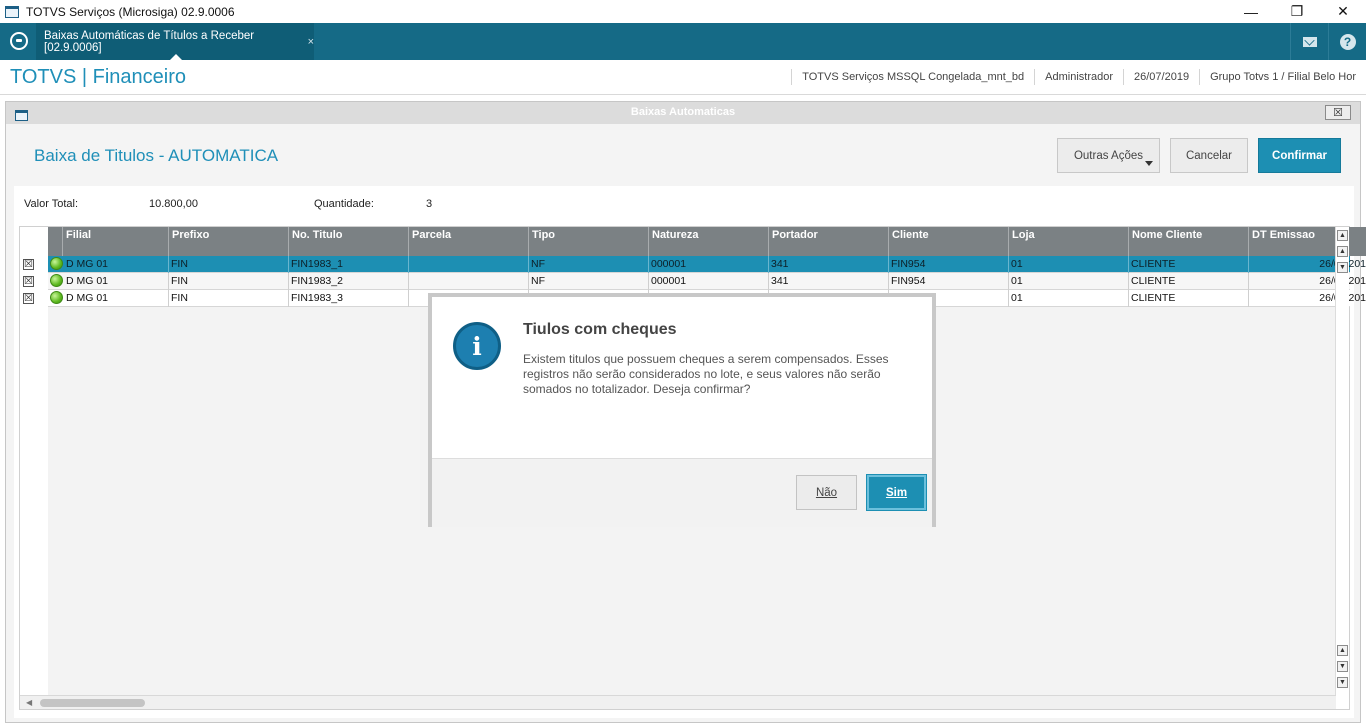 The width and height of the screenshot is (1366, 728). Describe the element at coordinates (19, 41) in the screenshot. I see `totvs-logo-icon` at that location.